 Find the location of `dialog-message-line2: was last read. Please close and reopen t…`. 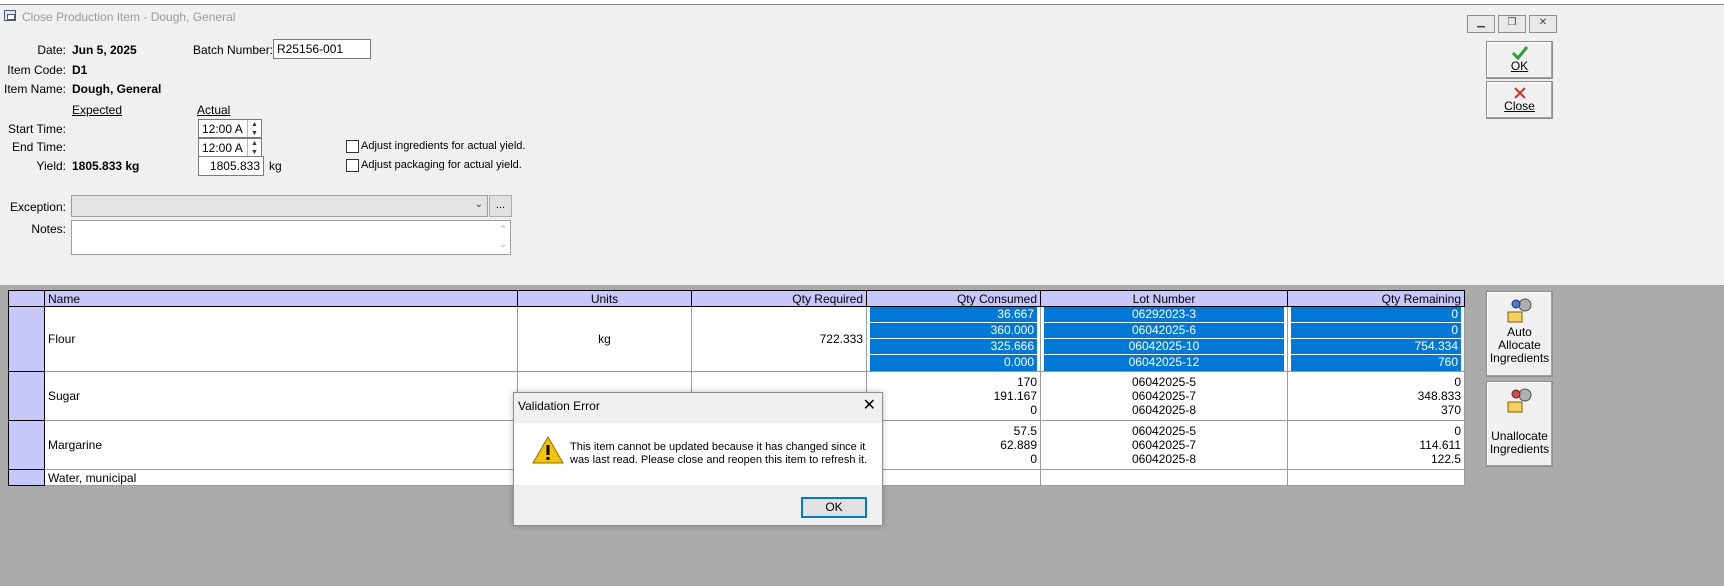

dialog-message-line2: was last read. Please close and reopen t… is located at coordinates (719, 460).